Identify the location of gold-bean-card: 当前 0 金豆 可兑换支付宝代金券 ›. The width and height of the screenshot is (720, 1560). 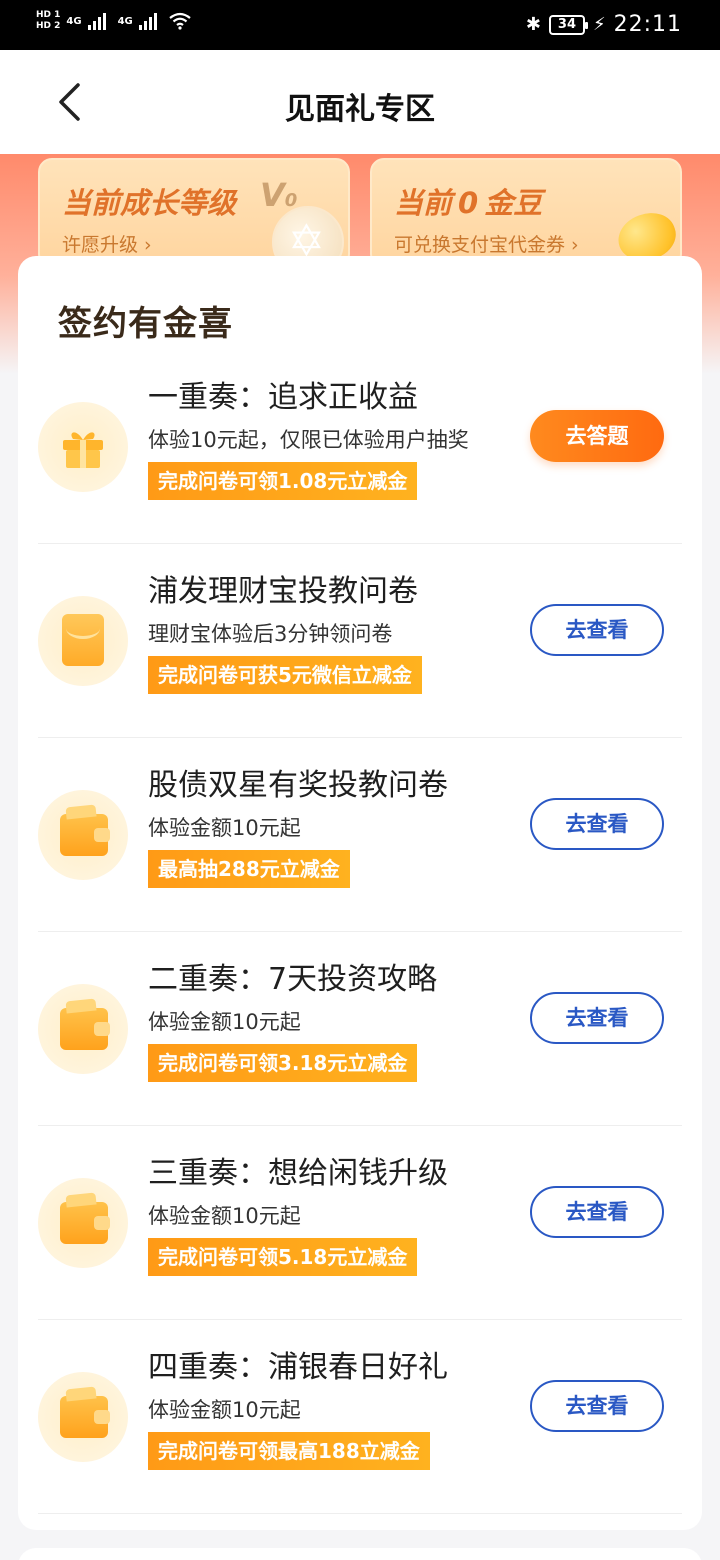
(526, 213).